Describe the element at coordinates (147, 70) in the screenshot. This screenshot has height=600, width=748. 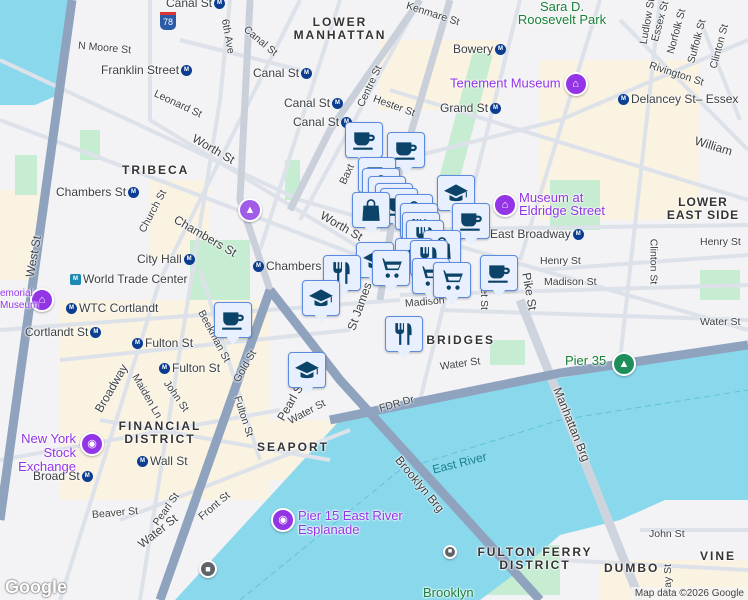
I see `station-label: Franklin Street M` at that location.